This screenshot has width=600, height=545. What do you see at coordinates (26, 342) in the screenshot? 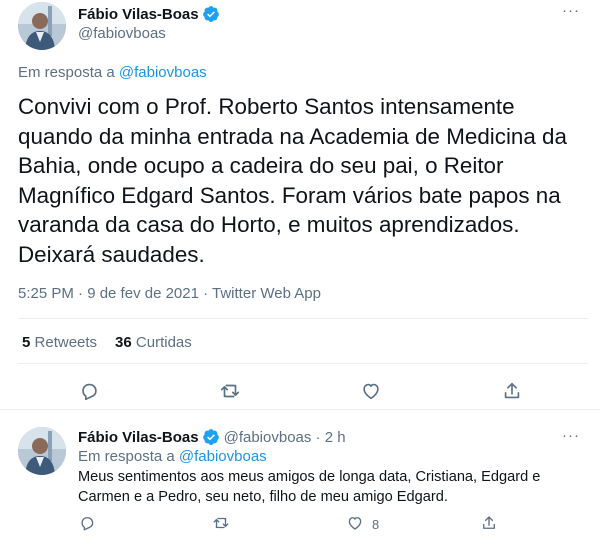
I see `retweets-count: 5` at bounding box center [26, 342].